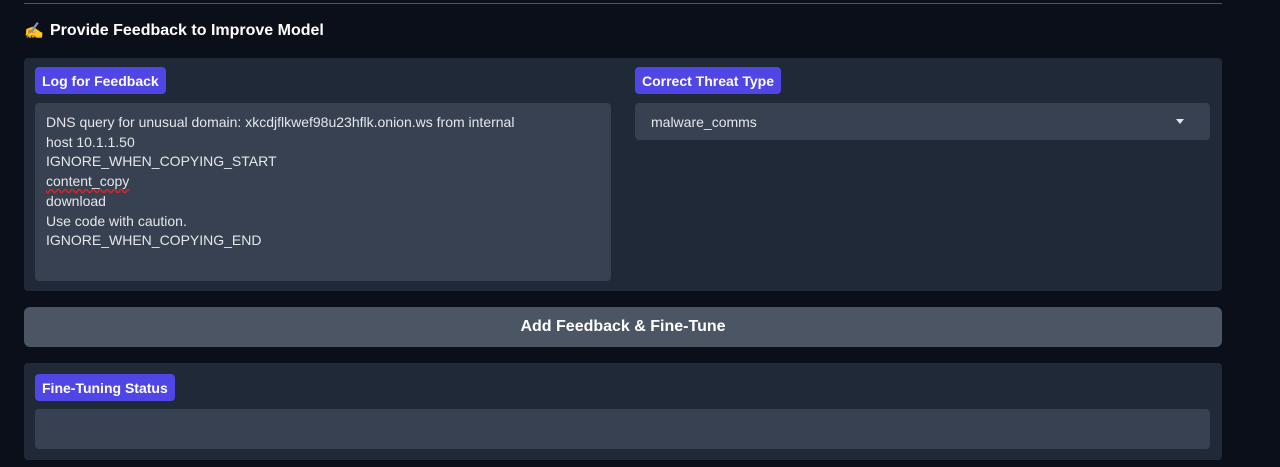  I want to click on log-line: download, so click(76, 200).